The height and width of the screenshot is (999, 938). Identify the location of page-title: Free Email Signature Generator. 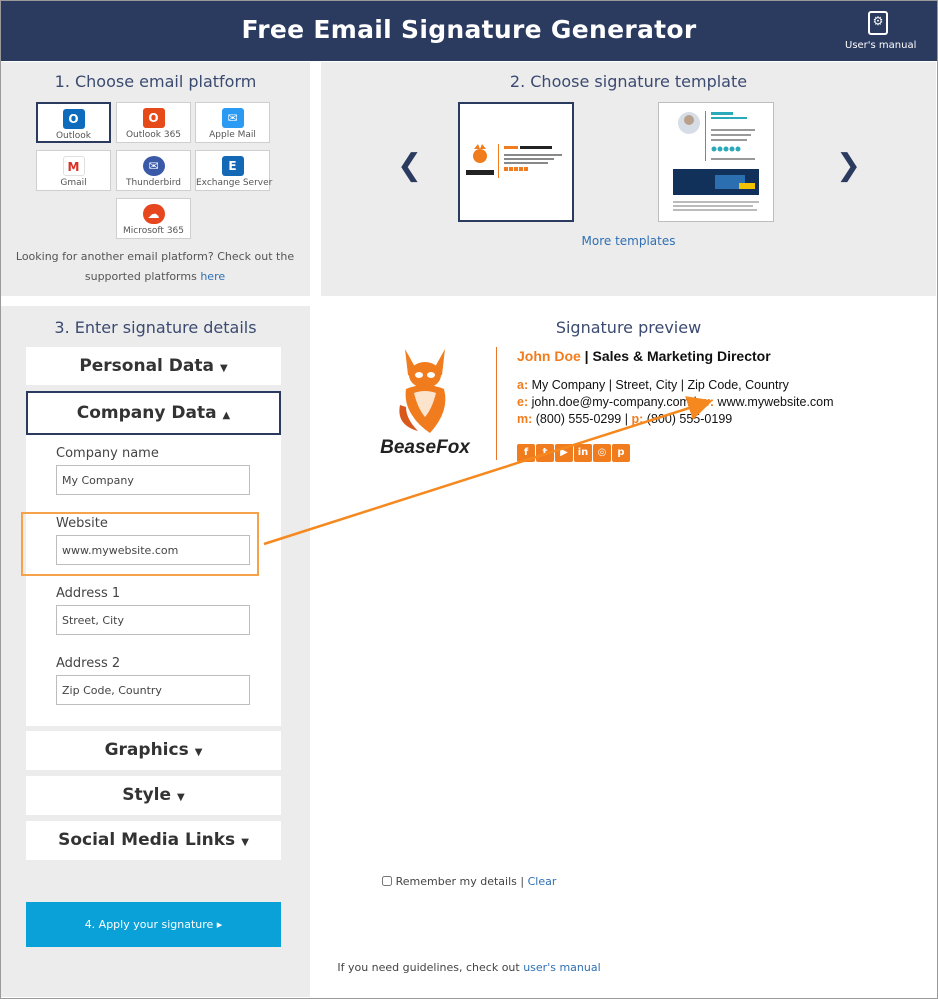
(469, 29).